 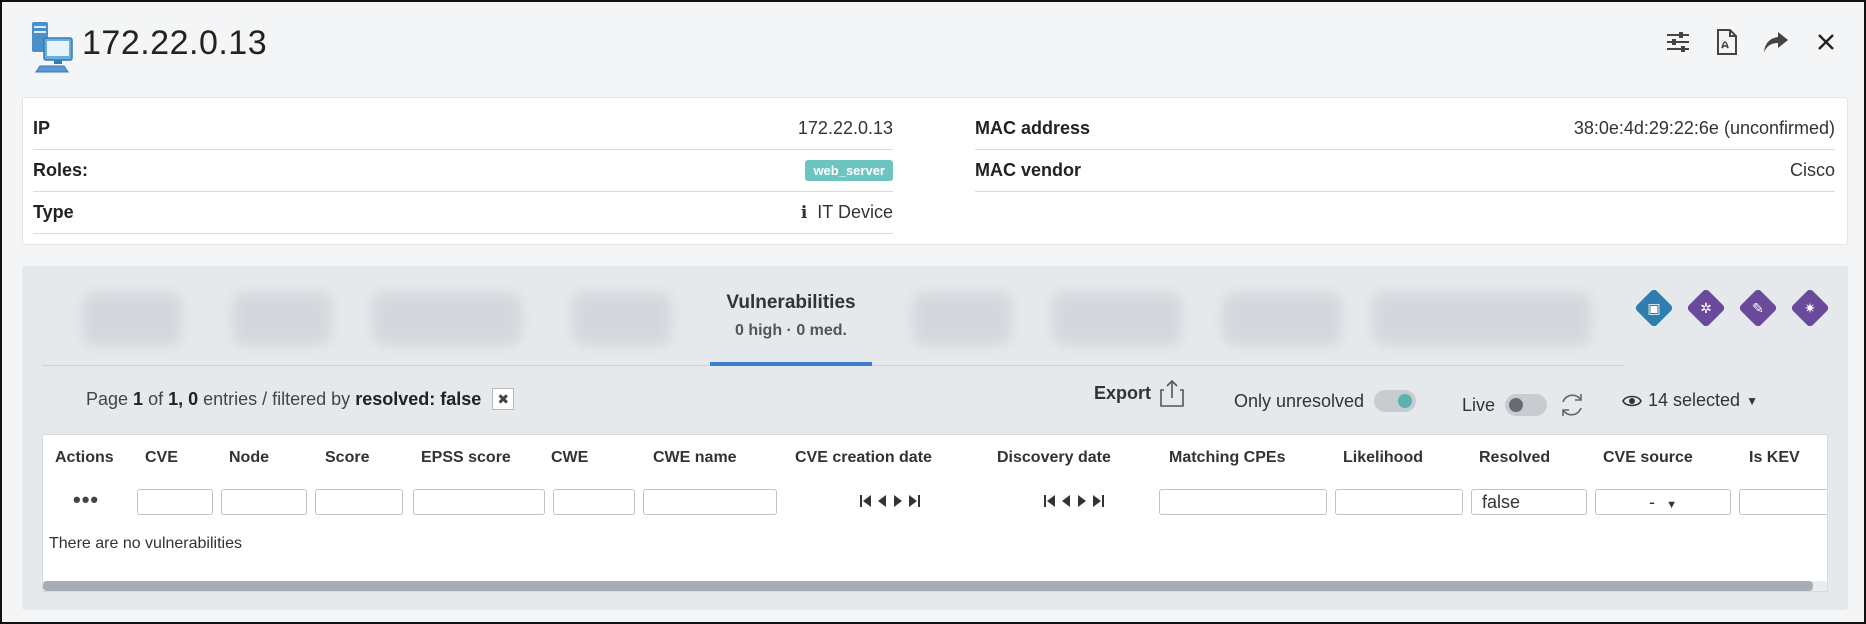 I want to click on info-row-vendor: MAC vendor Cisco, so click(x=1405, y=171).